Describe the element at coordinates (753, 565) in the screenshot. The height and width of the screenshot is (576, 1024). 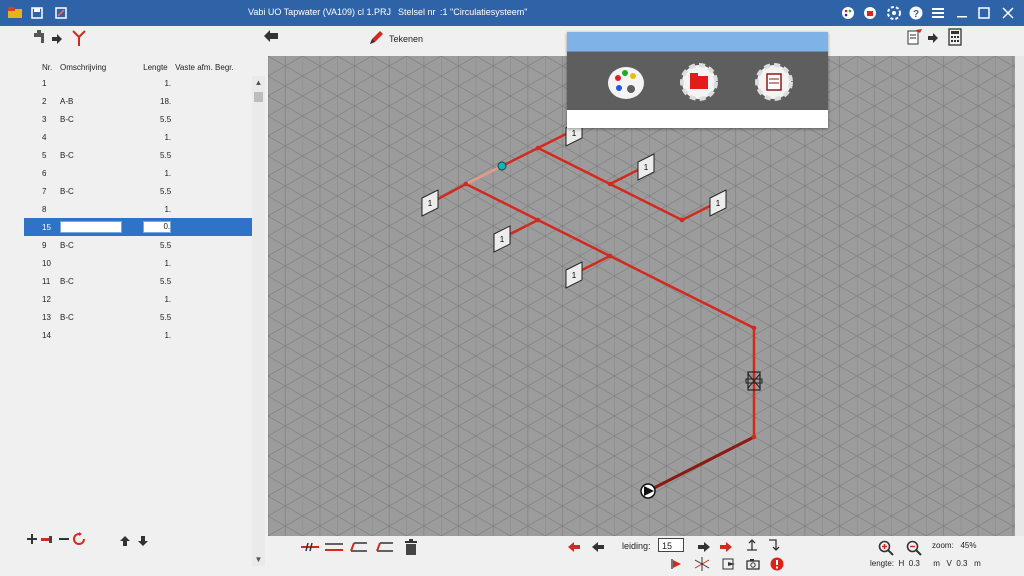
I see `camera-icon` at that location.